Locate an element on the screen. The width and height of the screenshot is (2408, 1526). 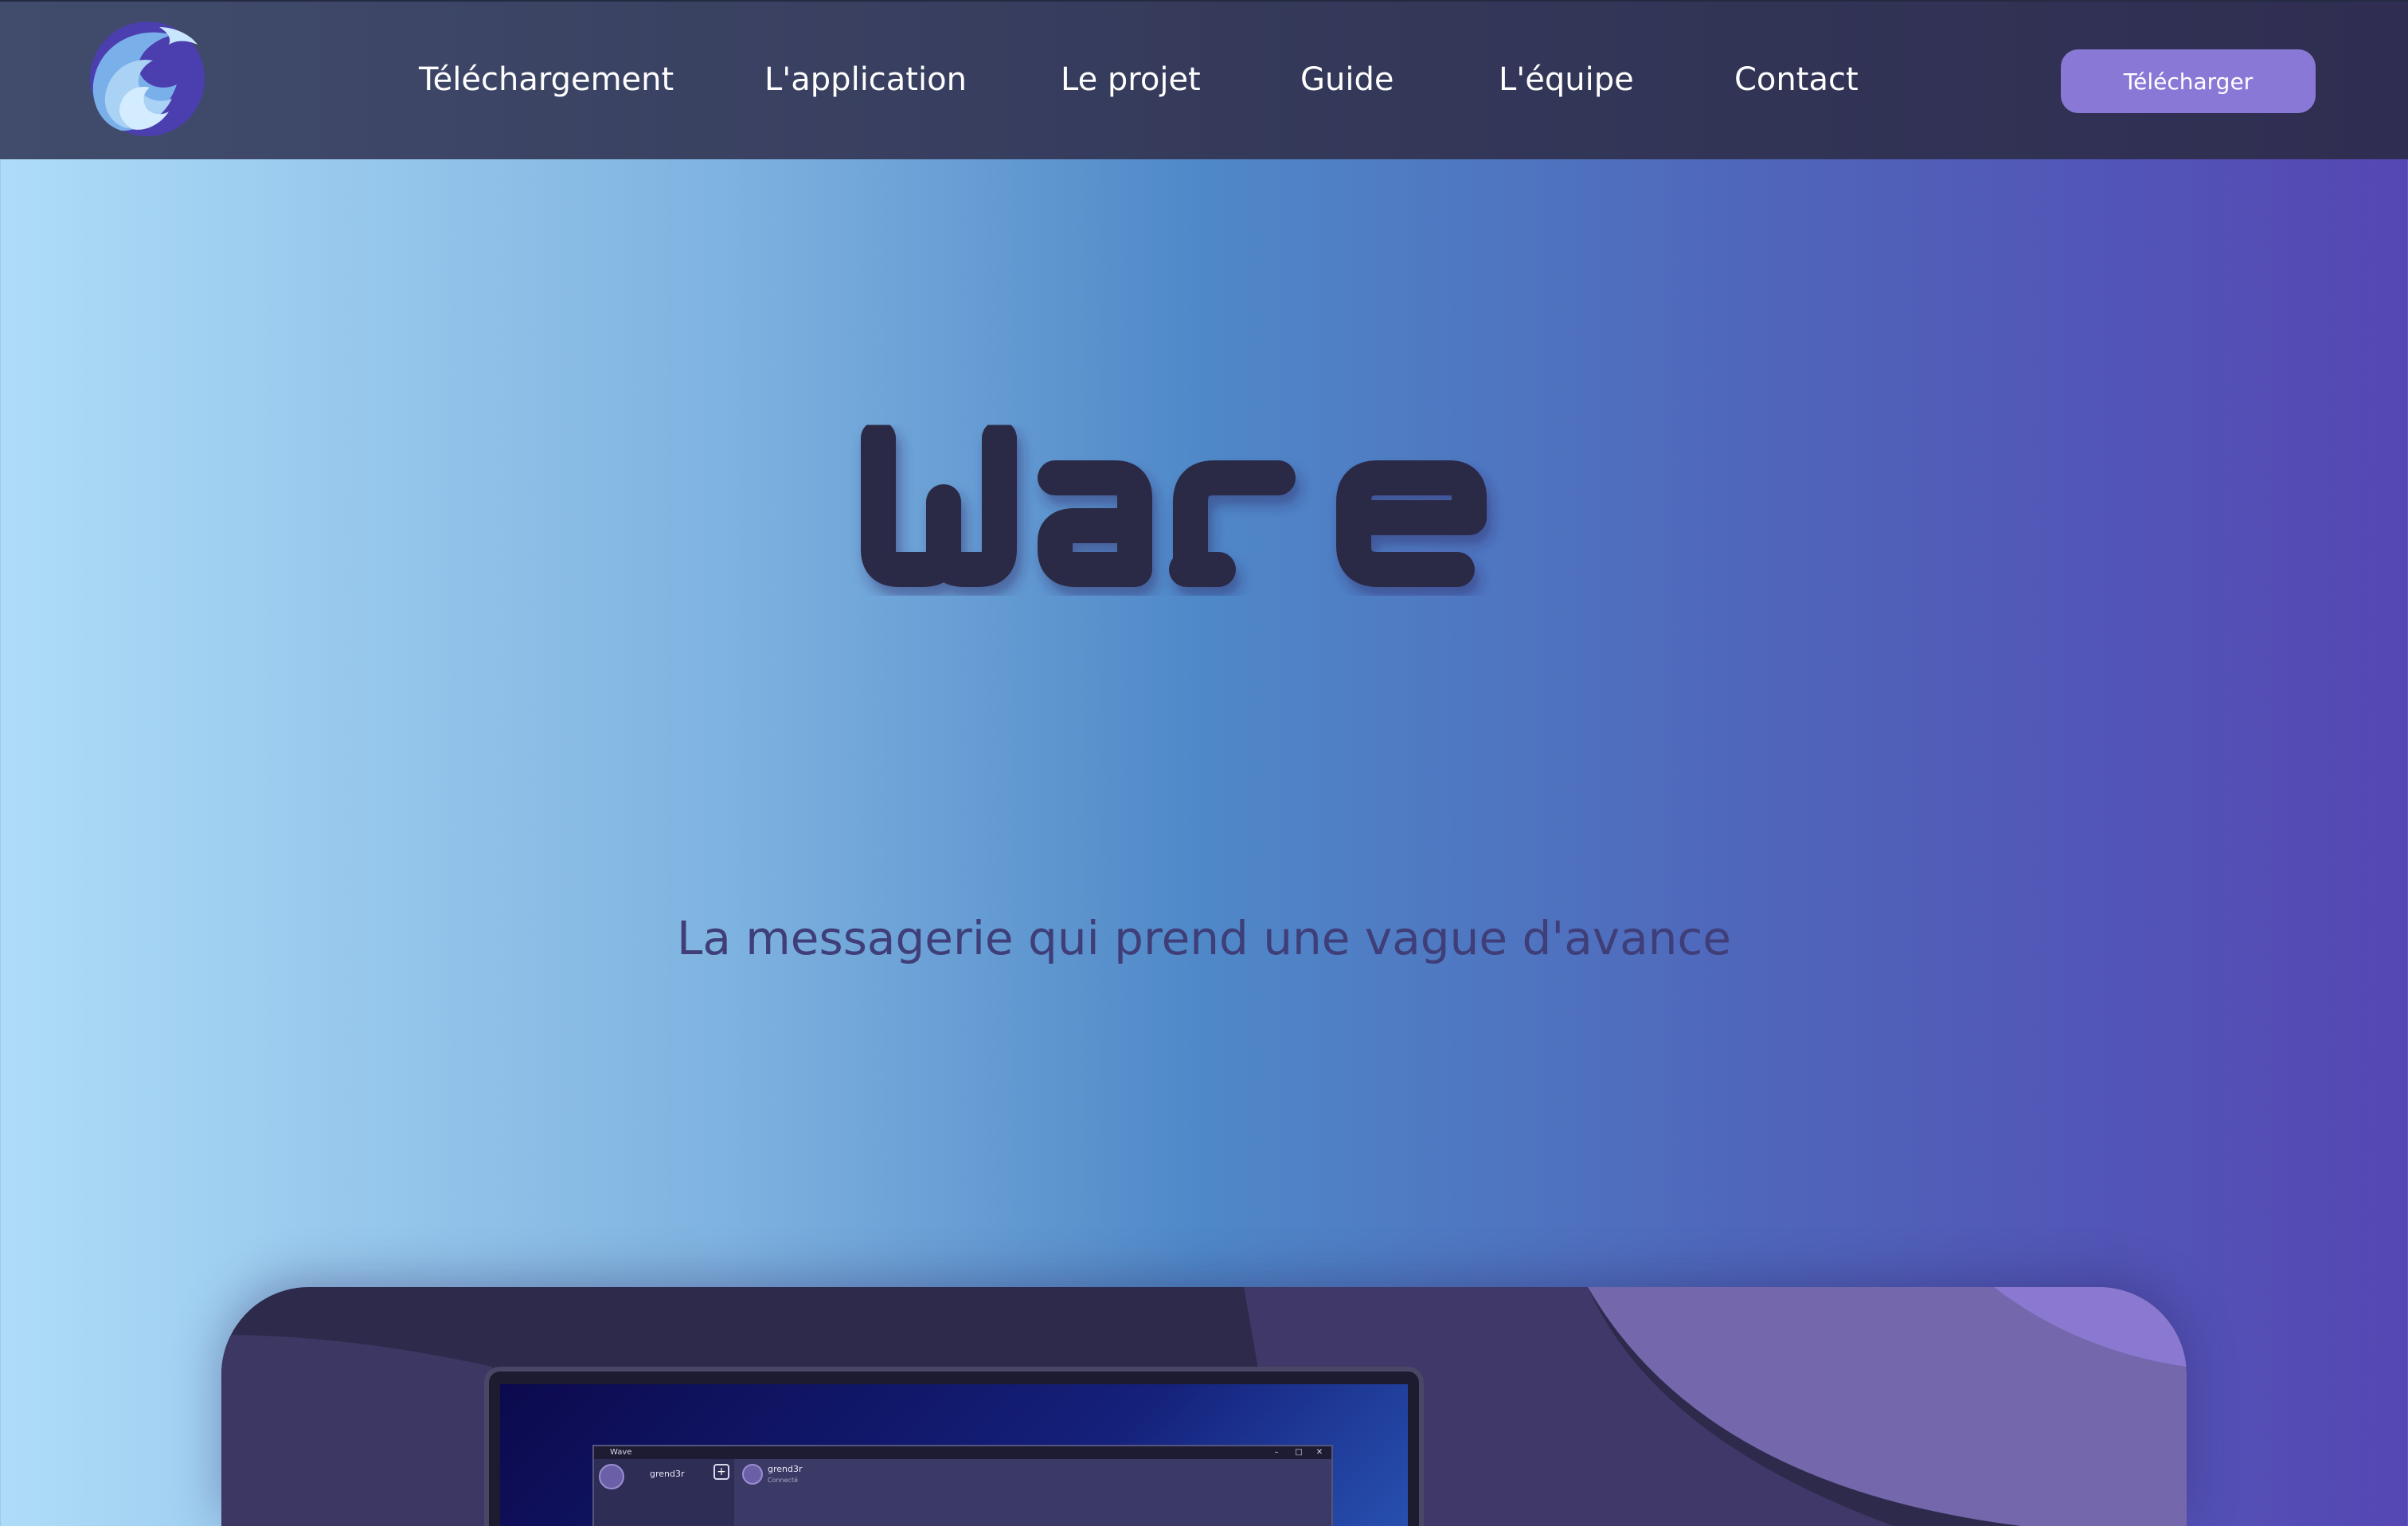
add-conversation-icon: + is located at coordinates (721, 1472).